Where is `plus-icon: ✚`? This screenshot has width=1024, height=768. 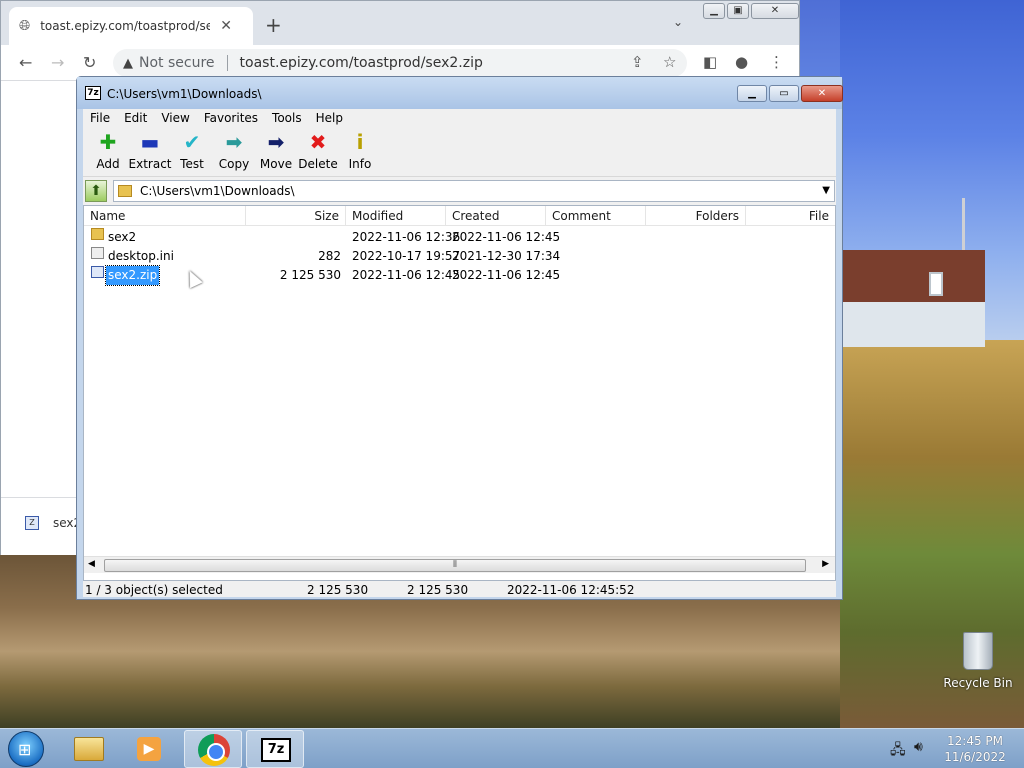
plus-icon: ✚ is located at coordinates (108, 142).